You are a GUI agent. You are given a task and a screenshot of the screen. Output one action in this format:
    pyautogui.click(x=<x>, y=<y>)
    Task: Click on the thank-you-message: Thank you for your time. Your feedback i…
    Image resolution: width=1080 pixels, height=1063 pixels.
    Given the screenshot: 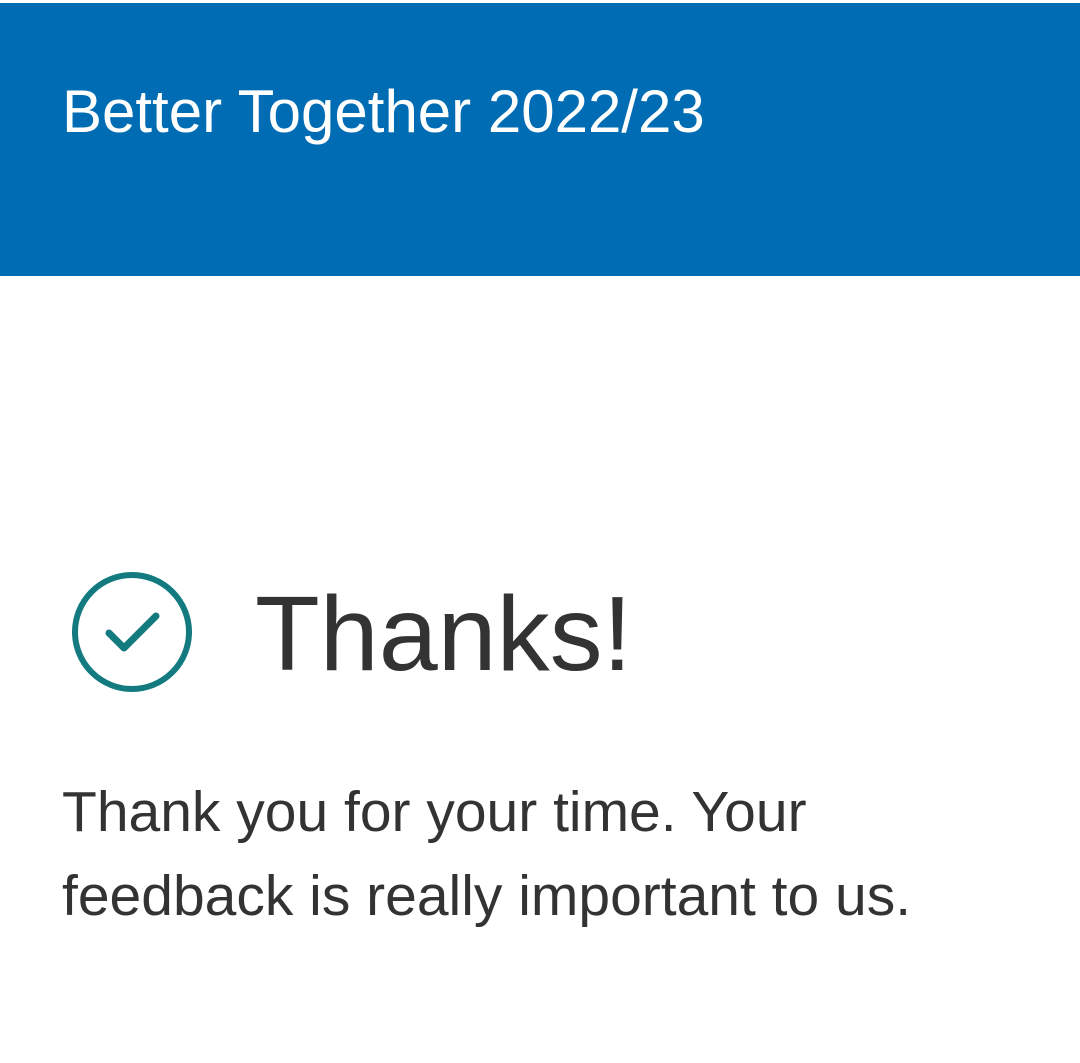 What is the action you would take?
    pyautogui.click(x=487, y=854)
    